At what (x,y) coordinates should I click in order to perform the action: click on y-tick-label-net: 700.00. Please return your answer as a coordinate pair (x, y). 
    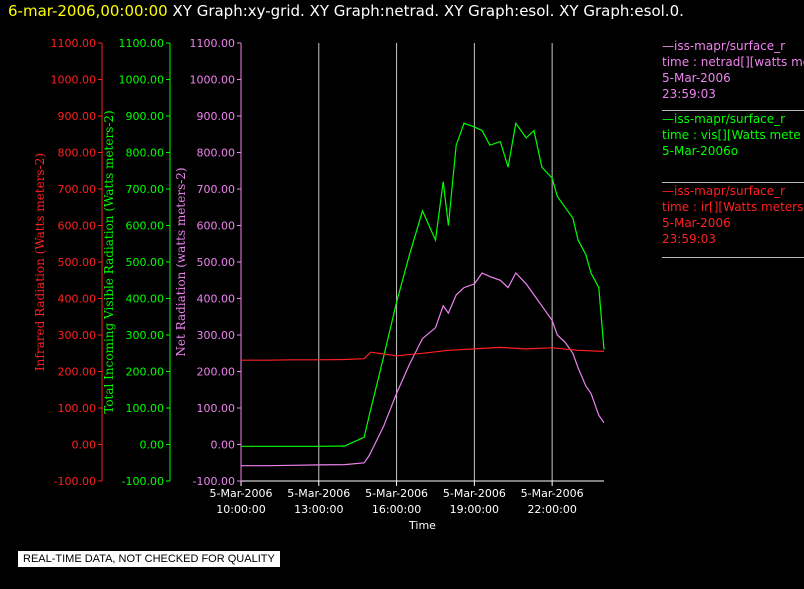
    Looking at the image, I should click on (216, 189).